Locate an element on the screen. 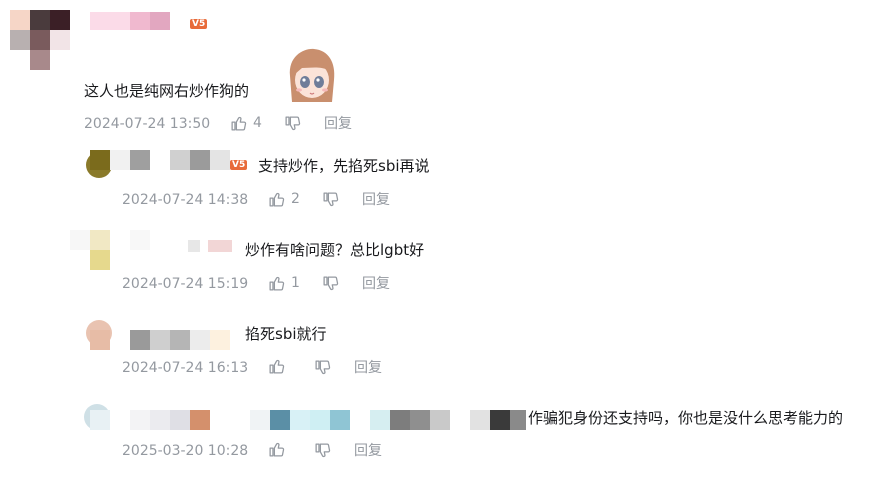 The width and height of the screenshot is (894, 481). like-button: 2 is located at coordinates (284, 199).